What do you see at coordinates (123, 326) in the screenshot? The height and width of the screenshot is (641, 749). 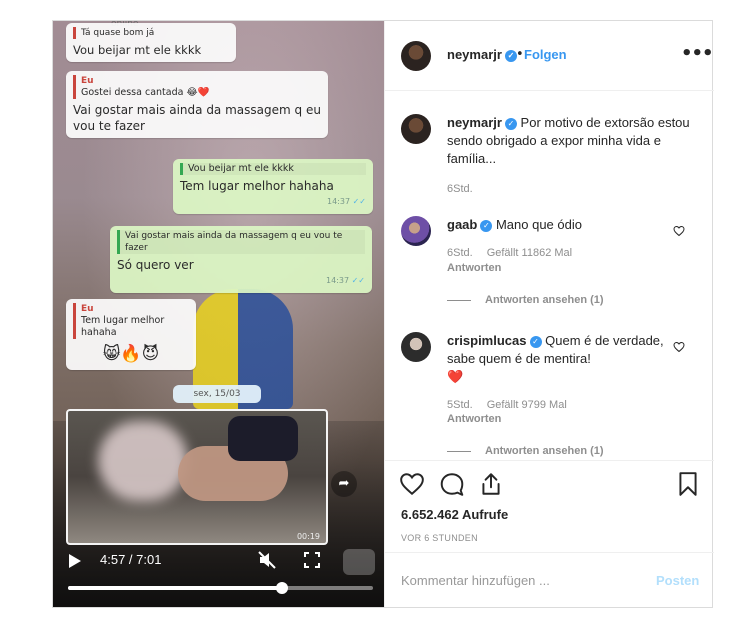 I see `chat-quote-text: Tem lugar melhor hahaha` at bounding box center [123, 326].